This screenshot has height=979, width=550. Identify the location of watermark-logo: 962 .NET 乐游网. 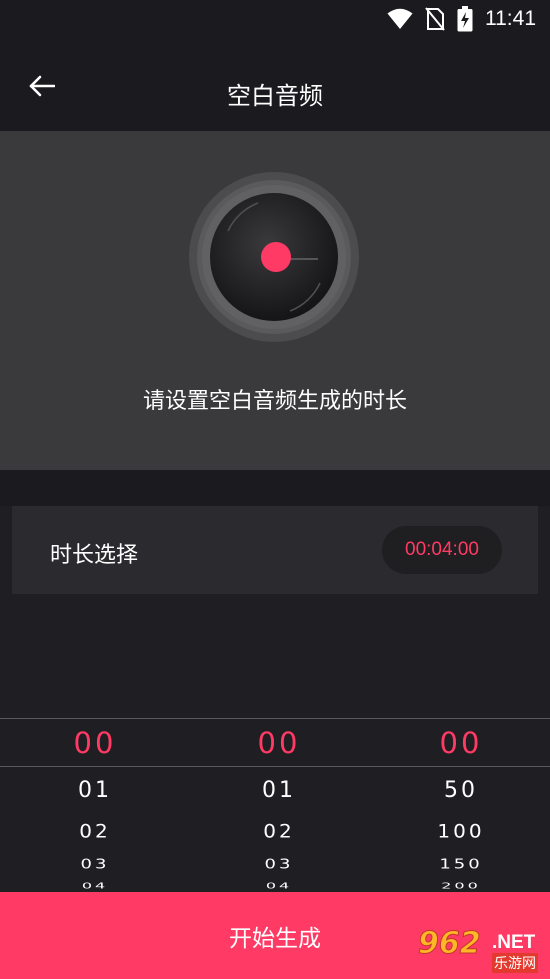
(479, 950).